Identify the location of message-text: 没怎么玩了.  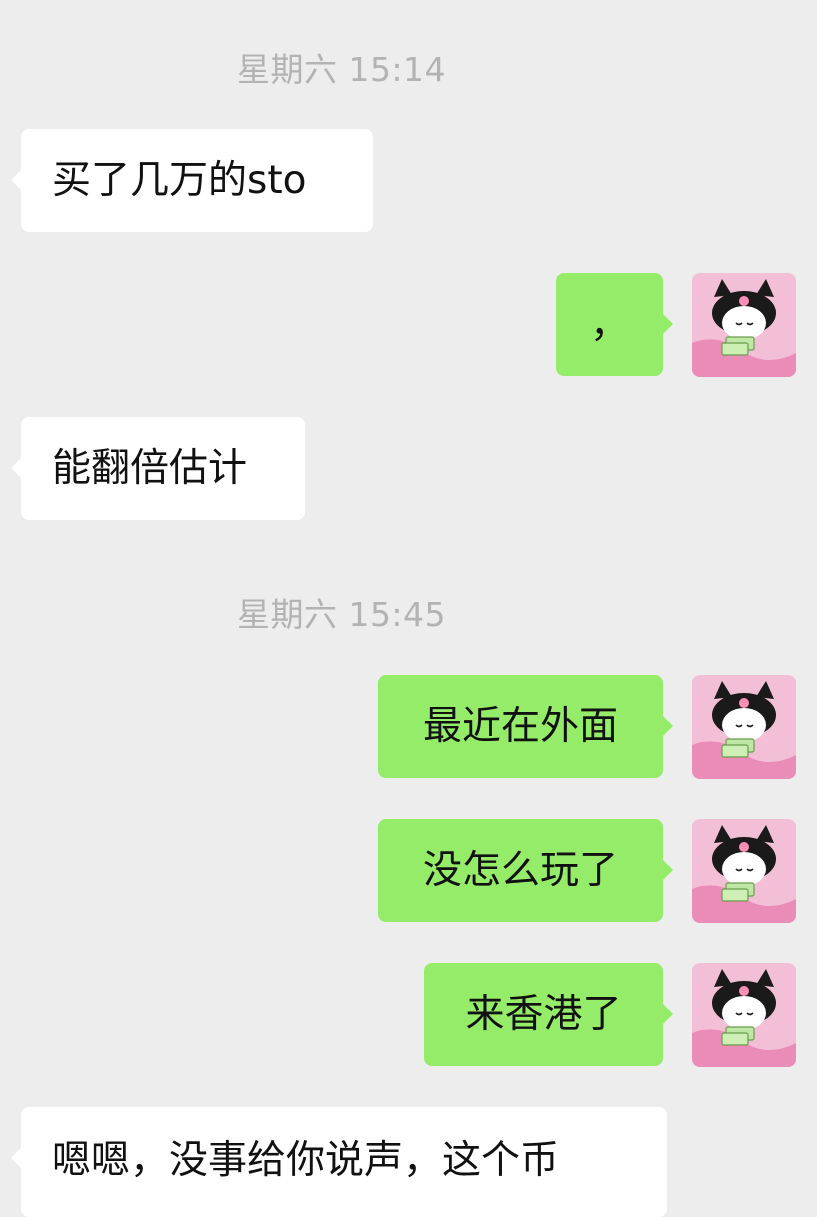
(520, 870).